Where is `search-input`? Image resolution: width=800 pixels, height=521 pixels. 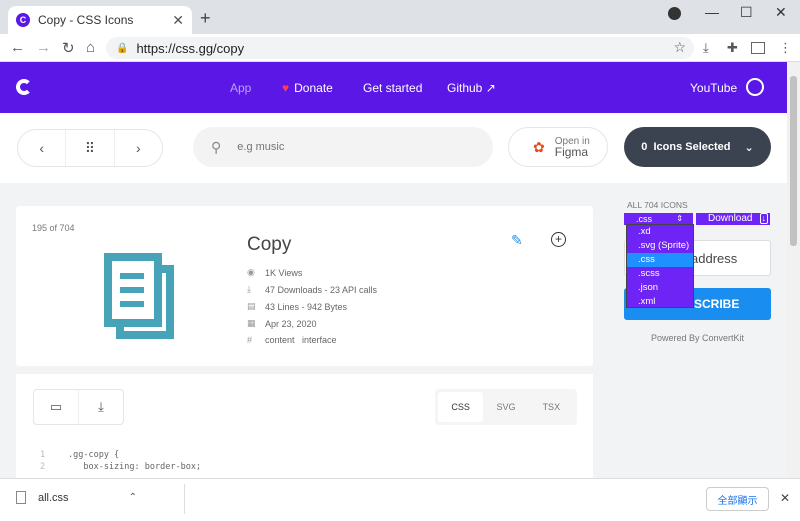
search-input is located at coordinates (337, 147).